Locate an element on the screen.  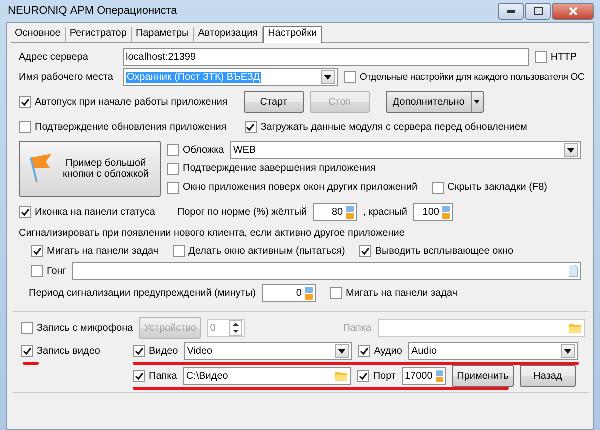
checkbox-label: Папка is located at coordinates (163, 376).